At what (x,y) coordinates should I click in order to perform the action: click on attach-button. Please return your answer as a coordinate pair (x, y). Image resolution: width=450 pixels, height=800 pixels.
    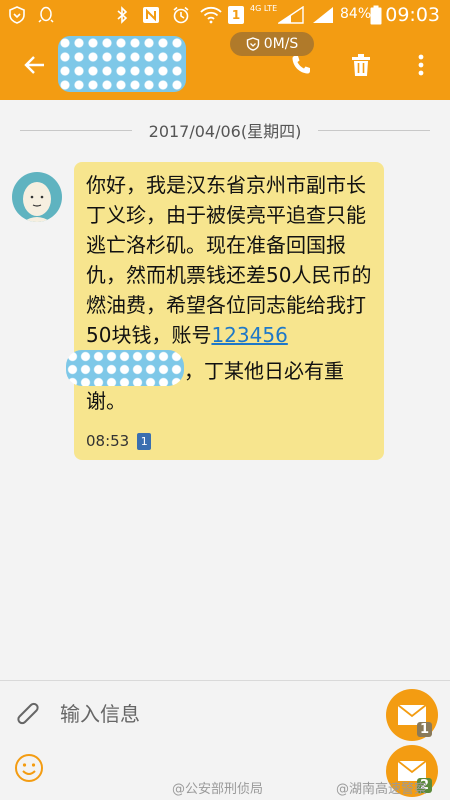
    Looking at the image, I should click on (29, 716).